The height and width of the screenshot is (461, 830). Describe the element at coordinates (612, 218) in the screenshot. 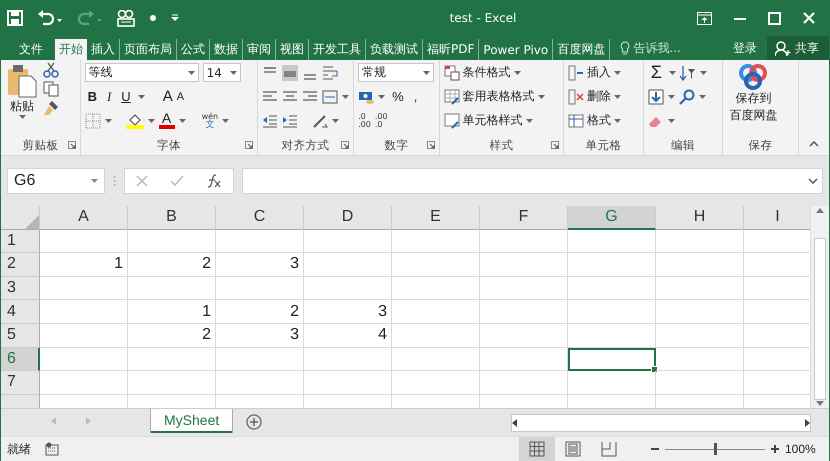

I see `column-header: G` at that location.